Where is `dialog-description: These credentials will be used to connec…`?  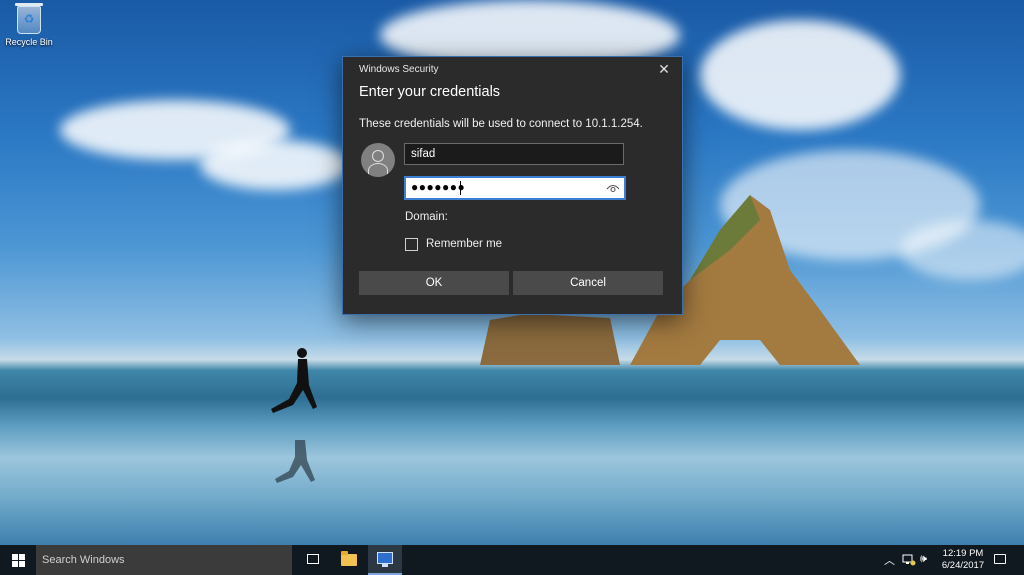 dialog-description: These credentials will be used to connec… is located at coordinates (501, 124).